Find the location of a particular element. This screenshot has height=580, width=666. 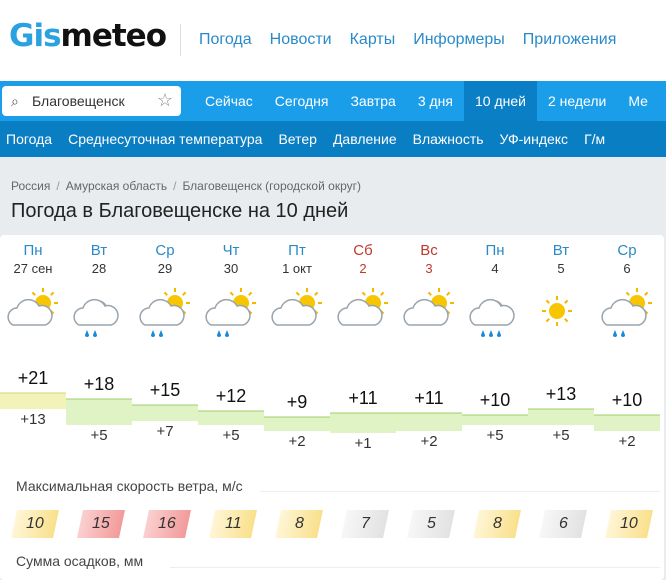

wind-speed-badge: 6 is located at coordinates (563, 524).